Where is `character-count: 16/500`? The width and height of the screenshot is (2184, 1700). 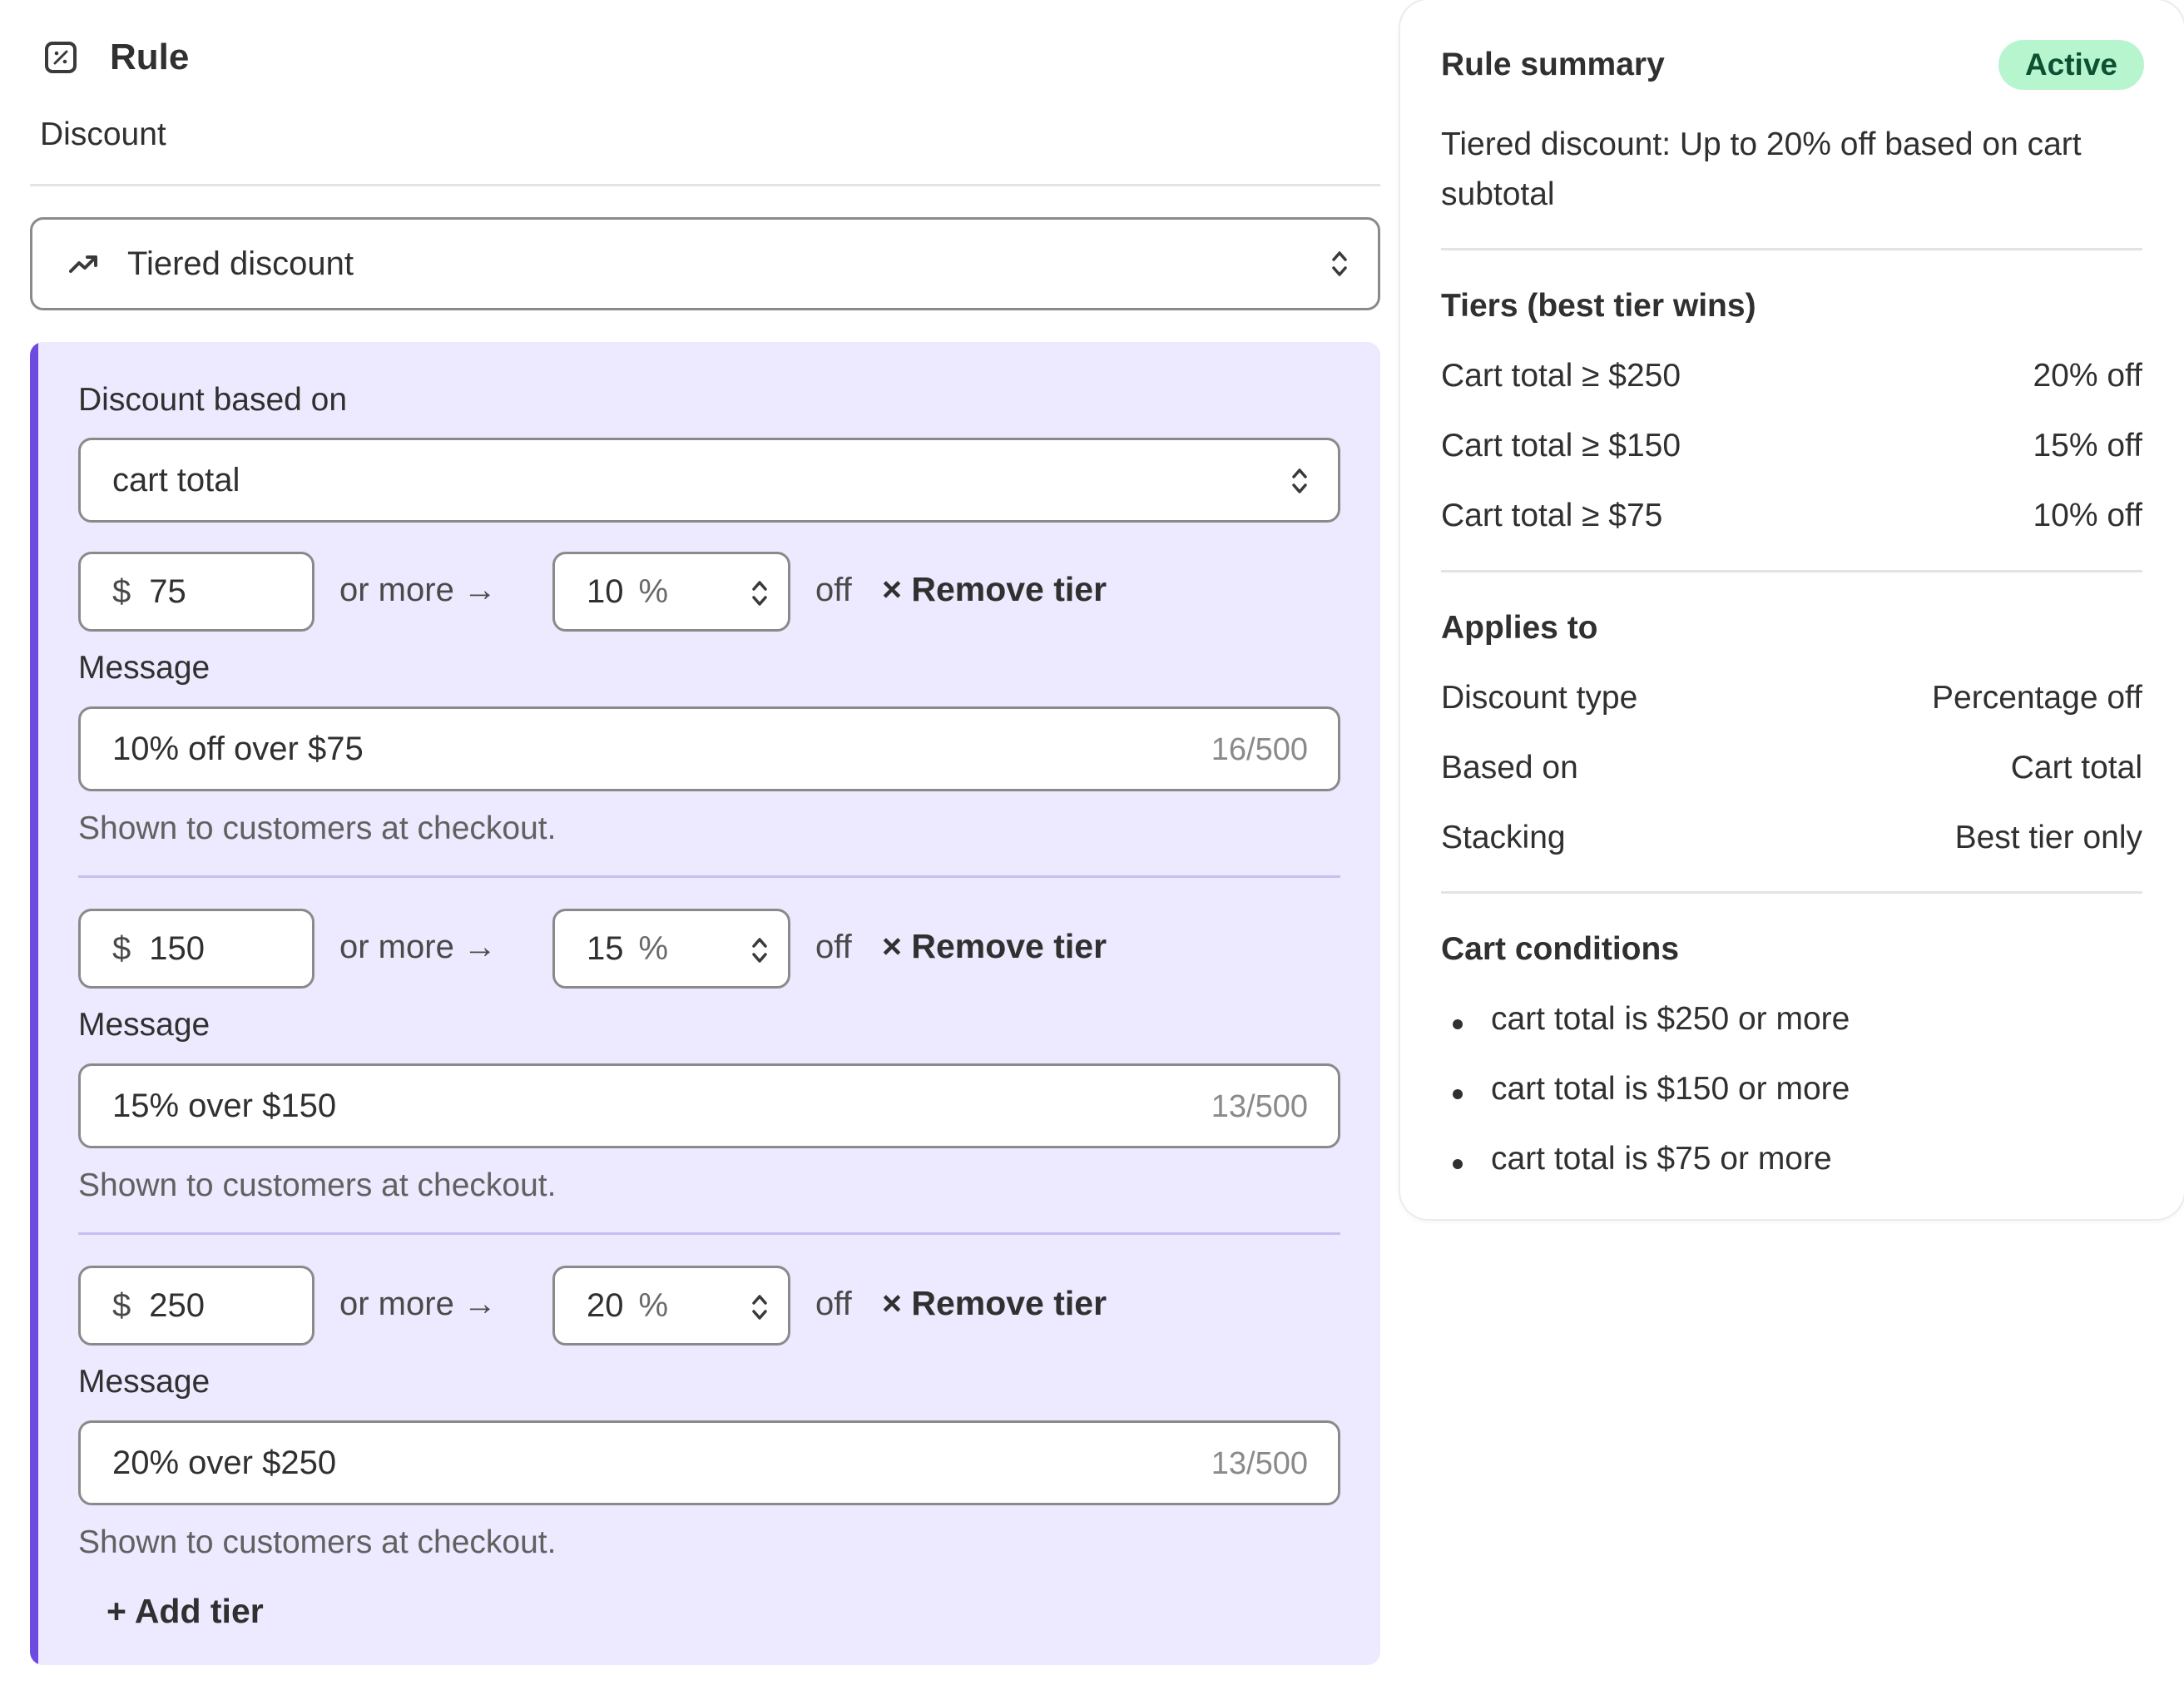 character-count: 16/500 is located at coordinates (1259, 749).